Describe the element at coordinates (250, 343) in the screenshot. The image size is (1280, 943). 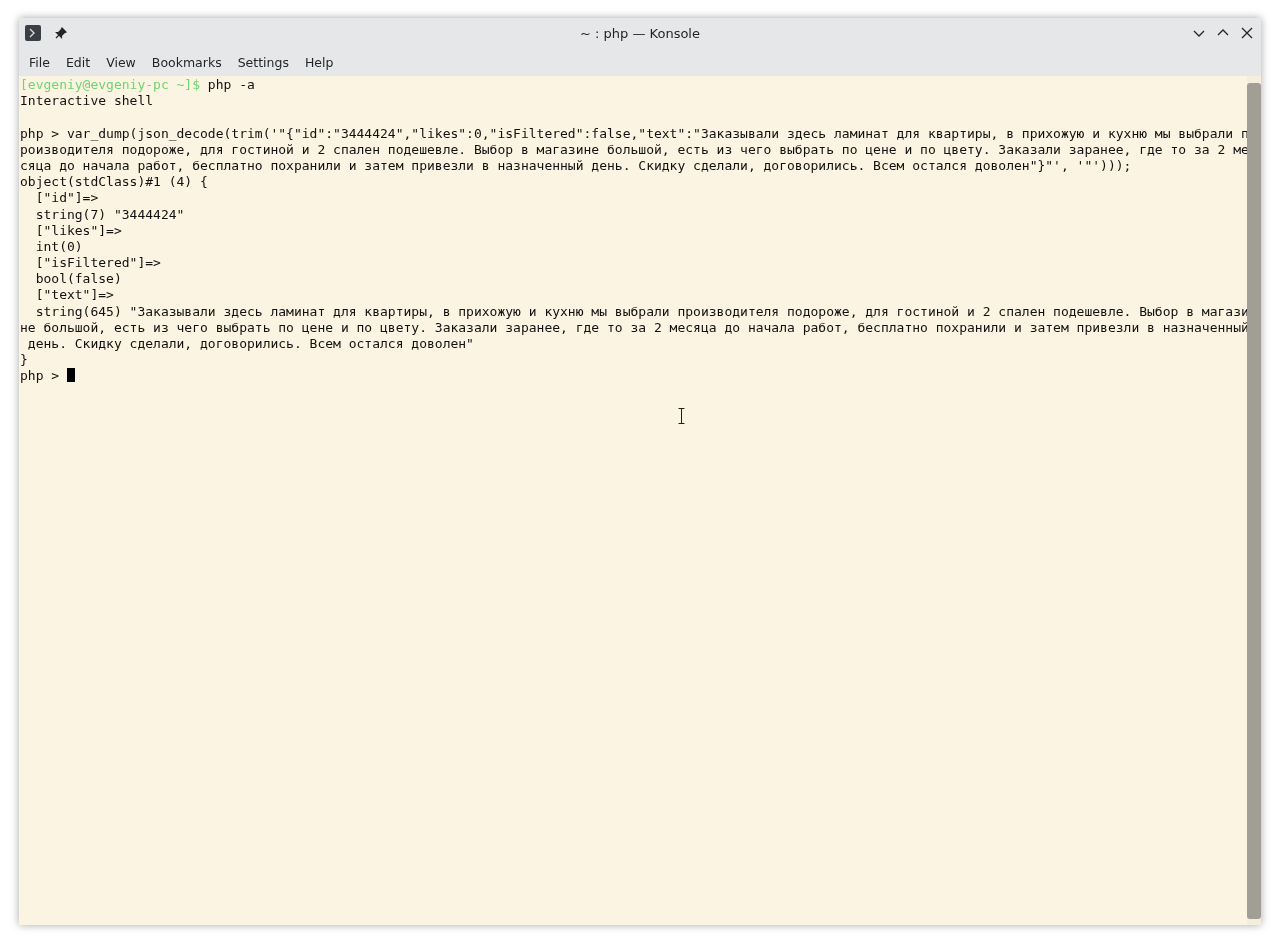
I see `output-line: день. Скидку сделали, договорились. Всем остался доволен"` at that location.